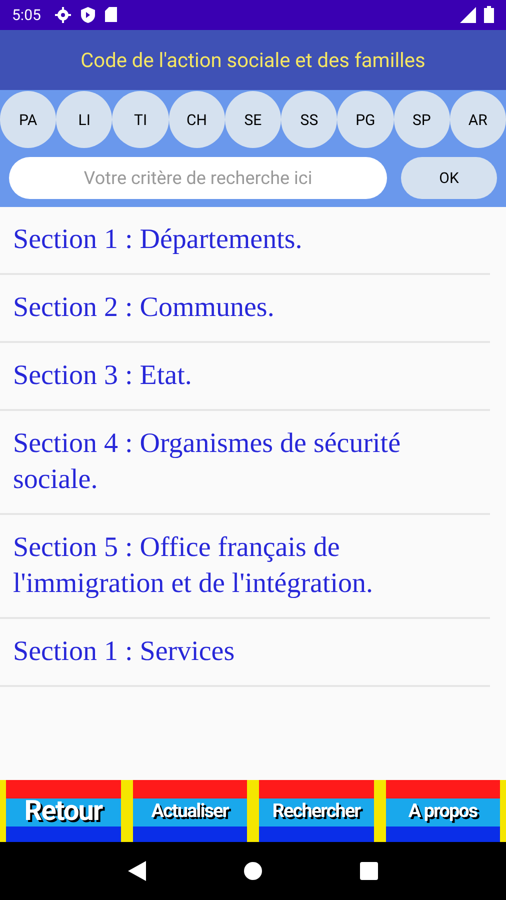 The width and height of the screenshot is (506, 900). Describe the element at coordinates (208, 566) in the screenshot. I see `section-item: Section 5 : Office français de l'immigration et de l'intégration.` at that location.